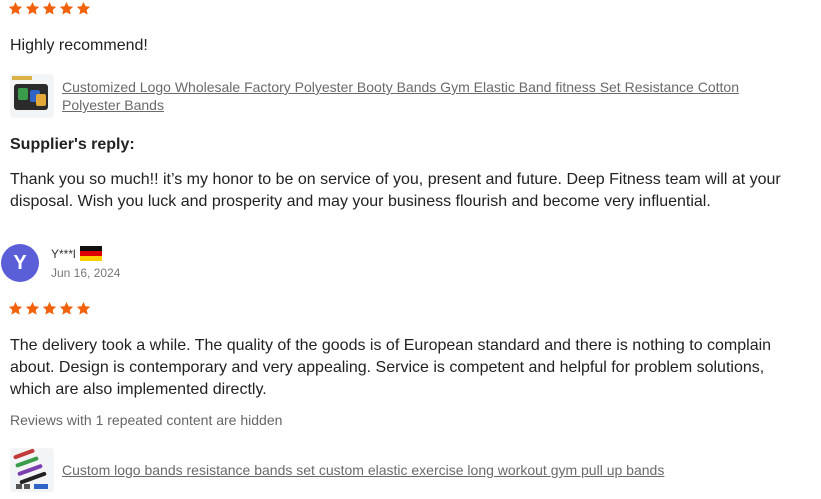  I want to click on supplier-reply-label: Supplier's reply:, so click(72, 144).